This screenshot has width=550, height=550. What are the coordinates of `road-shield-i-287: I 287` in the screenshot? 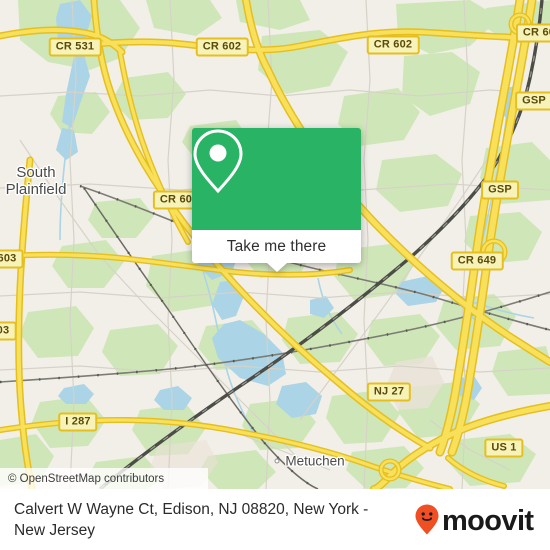 It's located at (78, 422).